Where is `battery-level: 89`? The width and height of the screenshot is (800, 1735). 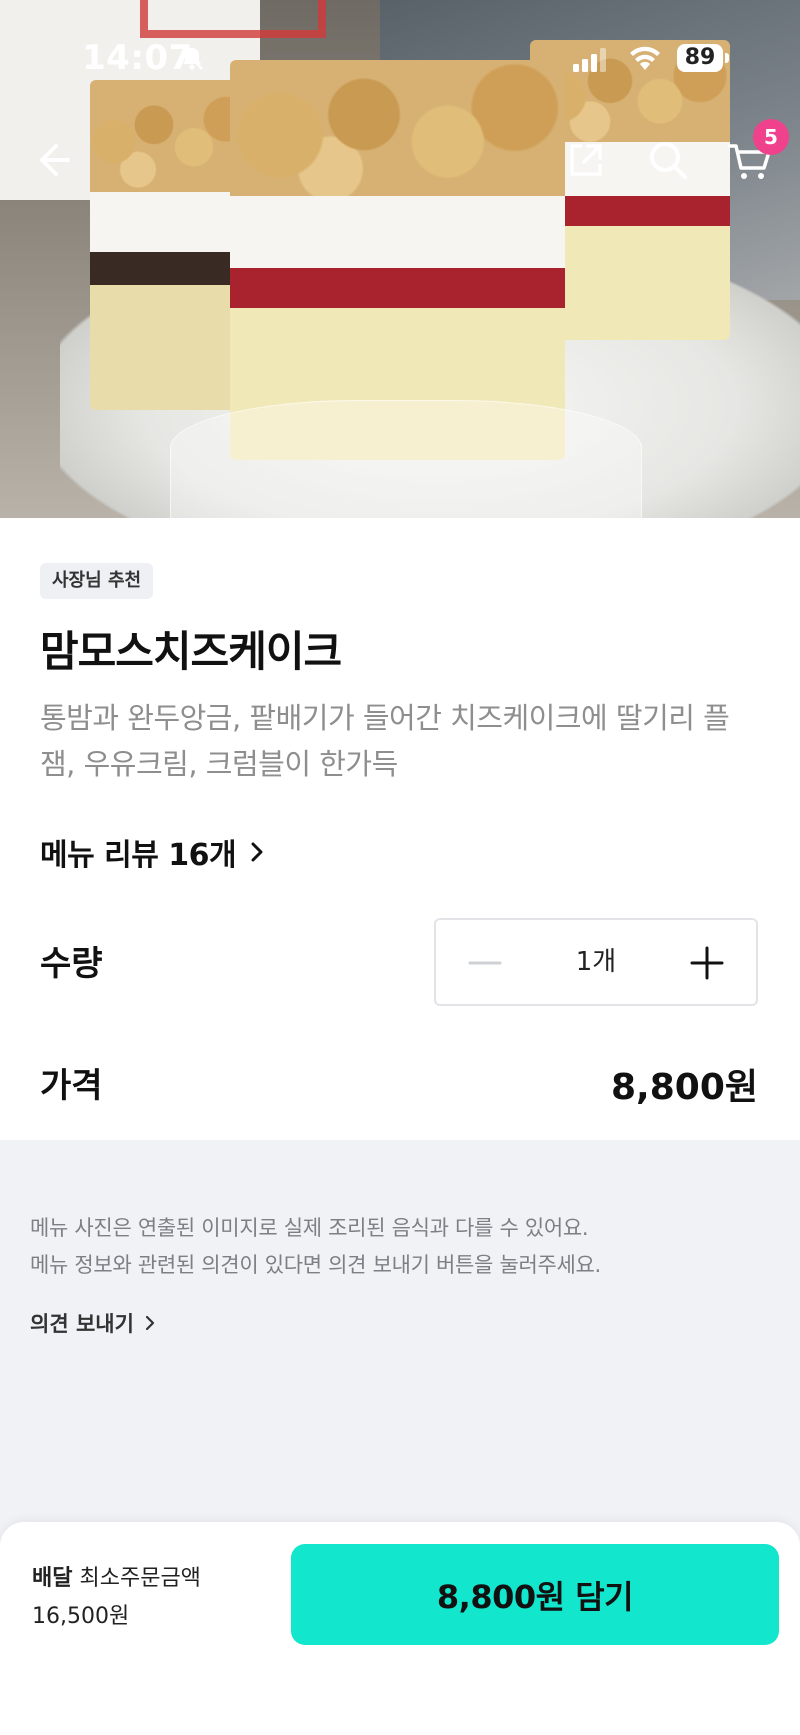
battery-level: 89 is located at coordinates (700, 58).